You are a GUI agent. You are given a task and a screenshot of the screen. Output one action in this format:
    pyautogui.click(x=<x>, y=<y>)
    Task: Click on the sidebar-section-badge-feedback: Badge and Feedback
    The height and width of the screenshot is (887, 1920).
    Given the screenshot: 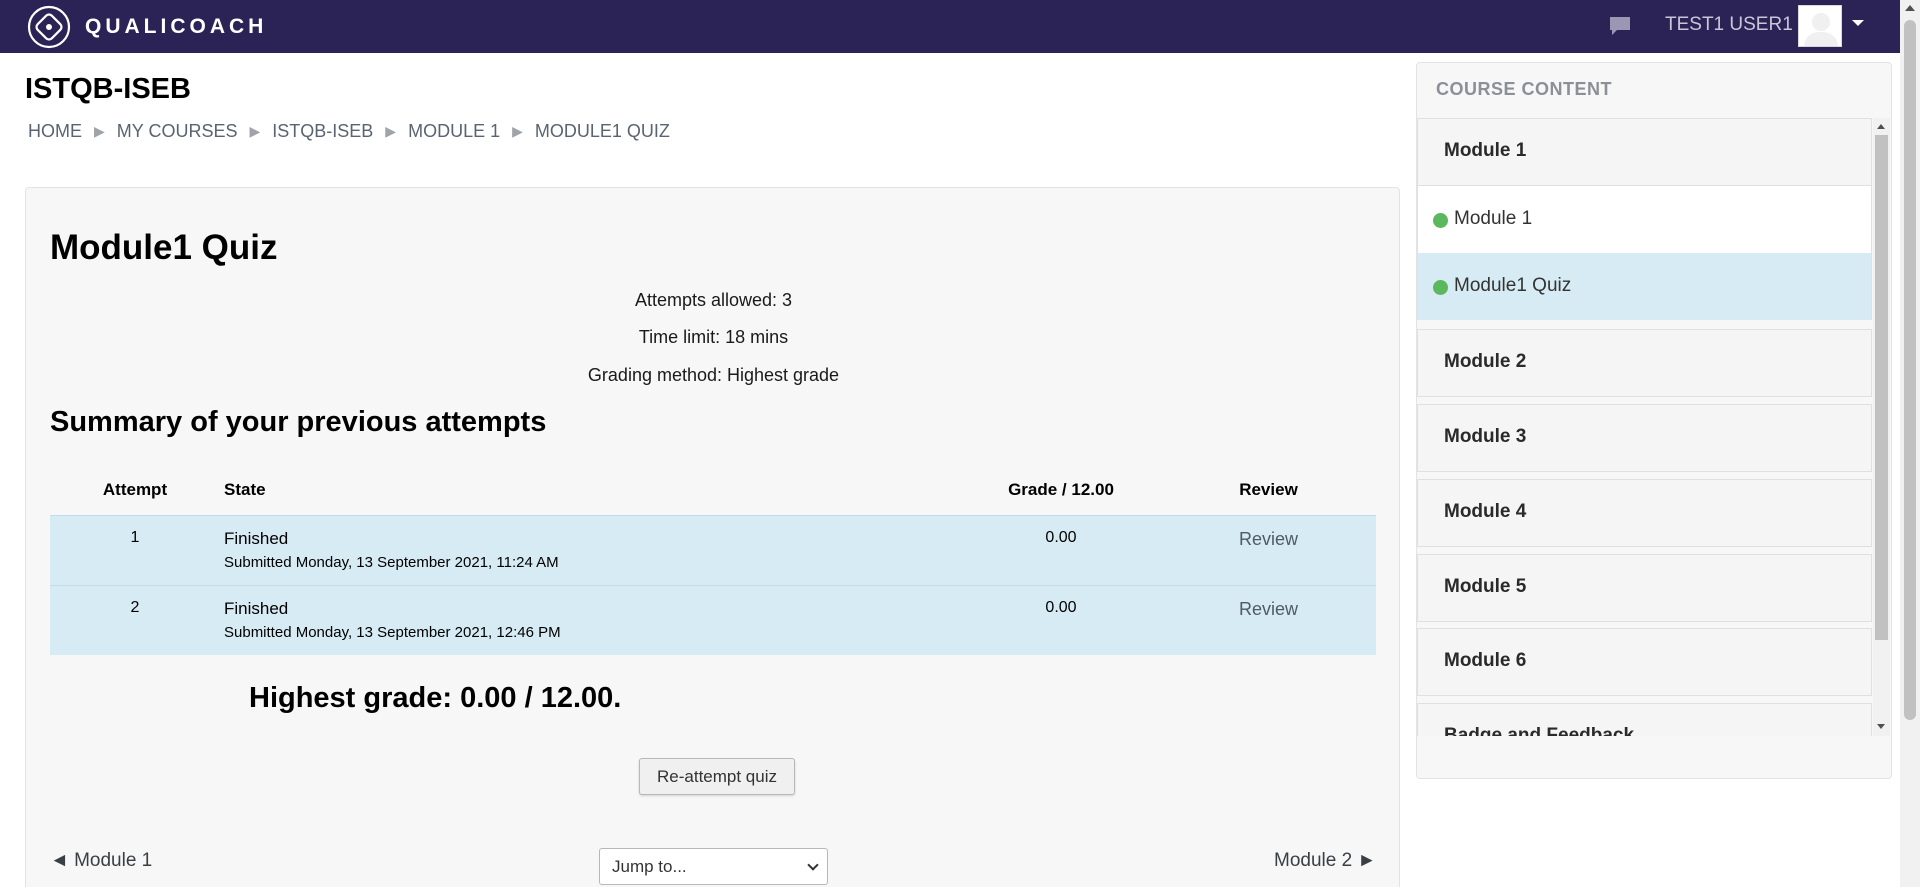 What is the action you would take?
    pyautogui.click(x=1644, y=719)
    